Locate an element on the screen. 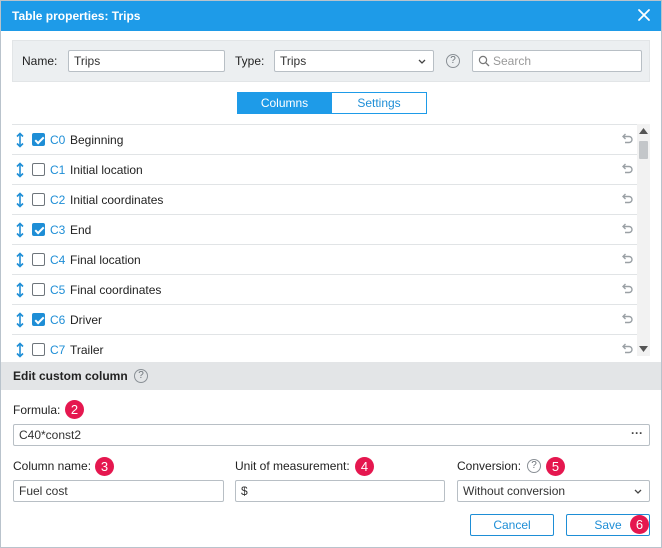 This screenshot has width=662, height=548. callout-badge-4: 4 is located at coordinates (364, 466).